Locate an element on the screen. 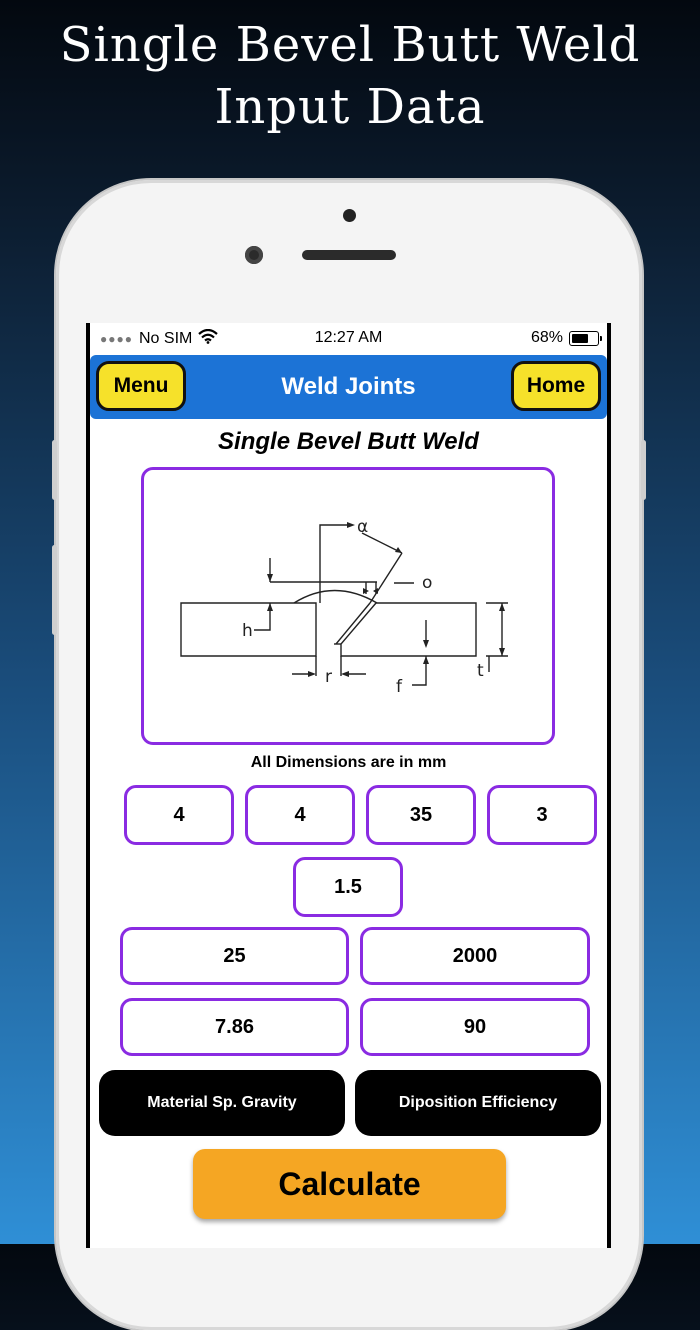  headline-title: Single Bevel Butt Weld is located at coordinates (350, 45).